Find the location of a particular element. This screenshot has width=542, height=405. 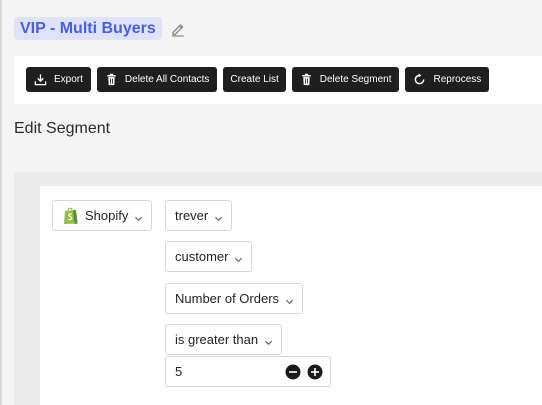

entity-select: customer is located at coordinates (209, 256).